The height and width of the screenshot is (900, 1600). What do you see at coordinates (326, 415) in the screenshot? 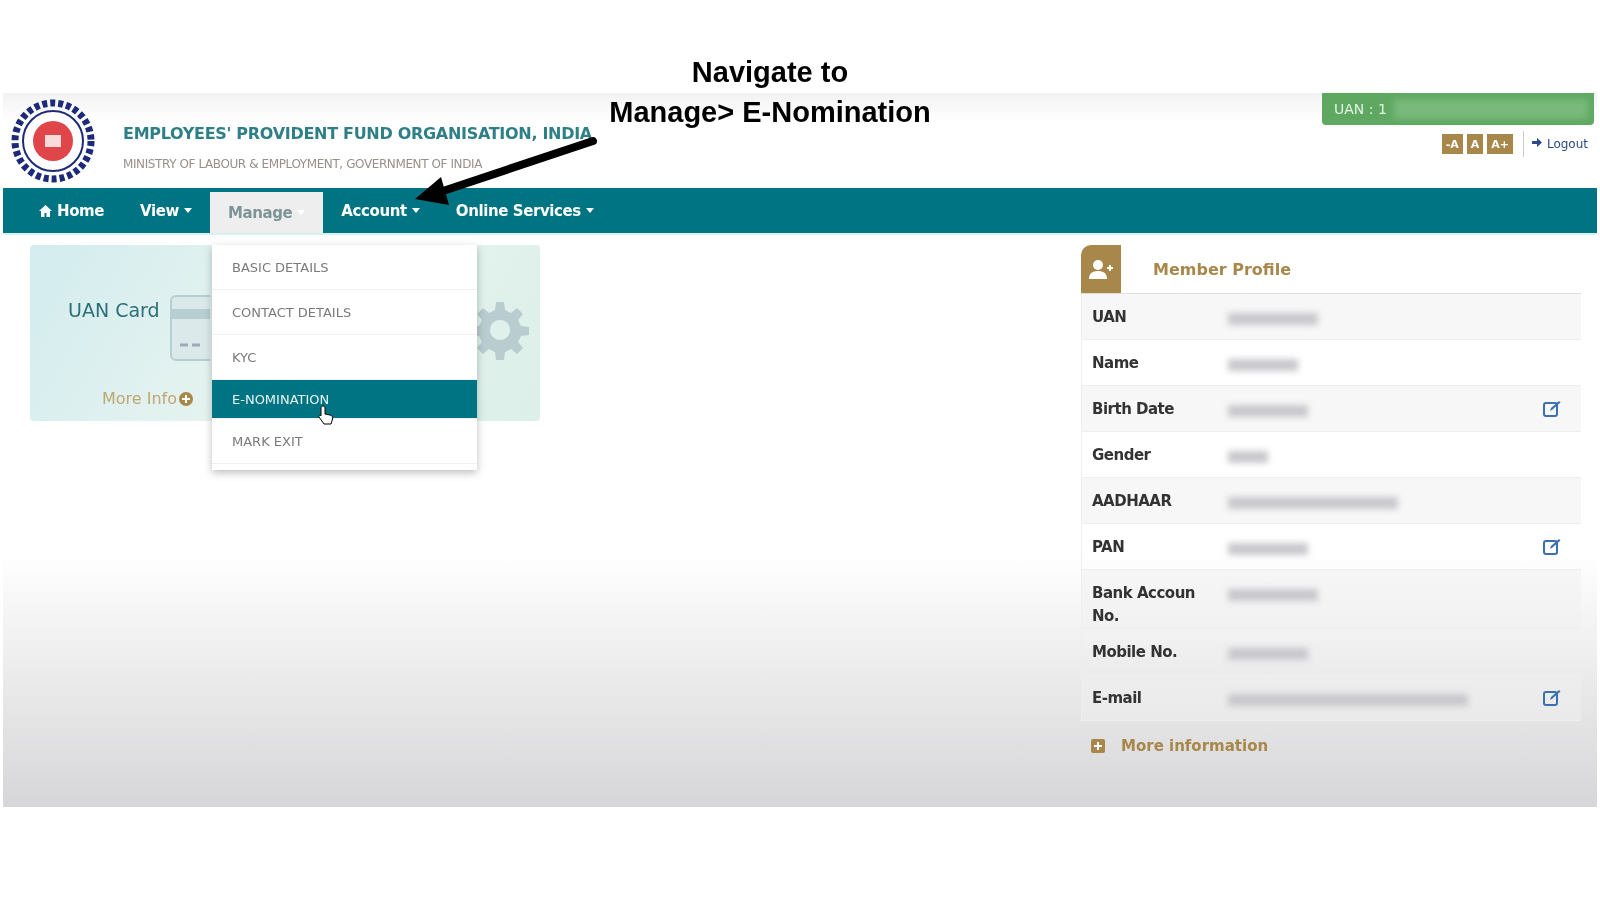
I see `pointer-cursor-icon` at bounding box center [326, 415].